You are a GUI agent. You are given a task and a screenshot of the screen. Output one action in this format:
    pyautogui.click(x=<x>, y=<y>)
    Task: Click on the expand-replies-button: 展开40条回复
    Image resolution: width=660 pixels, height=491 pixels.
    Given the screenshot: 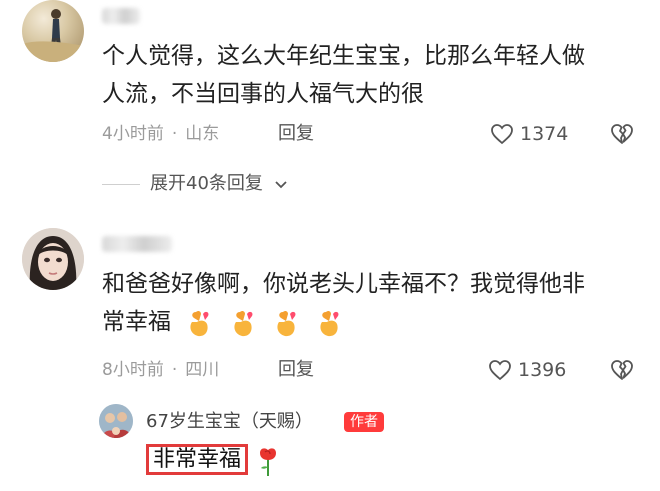 What is the action you would take?
    pyautogui.click(x=219, y=184)
    